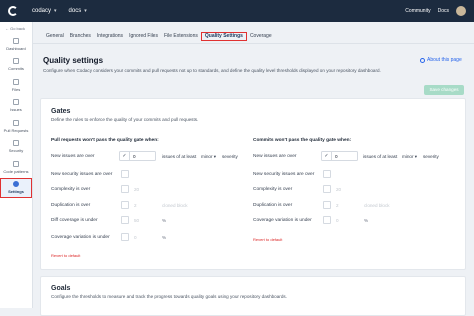  I want to click on commit-severity-value: minor, so click(408, 156).